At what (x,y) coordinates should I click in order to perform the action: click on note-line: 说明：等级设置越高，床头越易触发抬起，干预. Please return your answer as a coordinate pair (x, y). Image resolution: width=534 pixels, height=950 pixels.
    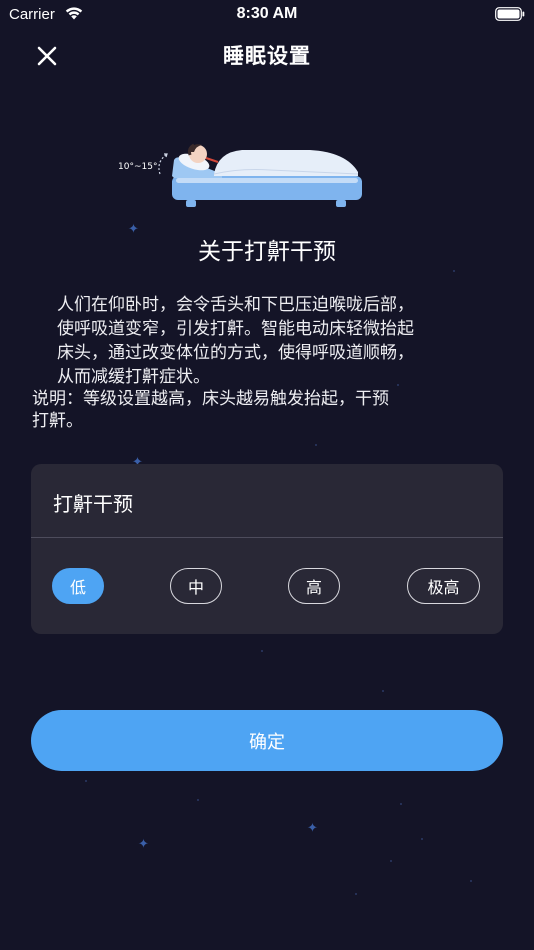
    Looking at the image, I should click on (210, 399).